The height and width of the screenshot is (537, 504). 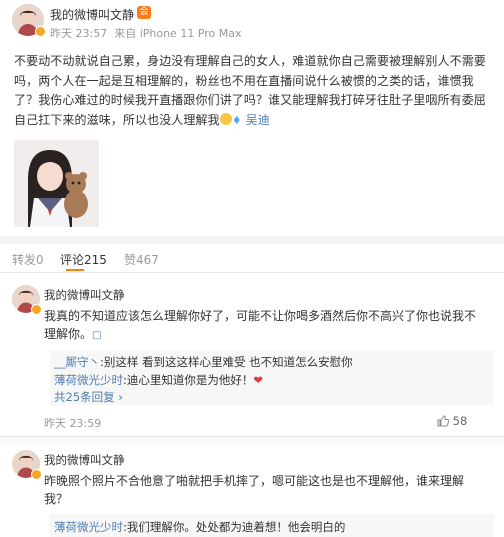 What do you see at coordinates (97, 335) in the screenshot?
I see `comment-inline-mark: □` at bounding box center [97, 335].